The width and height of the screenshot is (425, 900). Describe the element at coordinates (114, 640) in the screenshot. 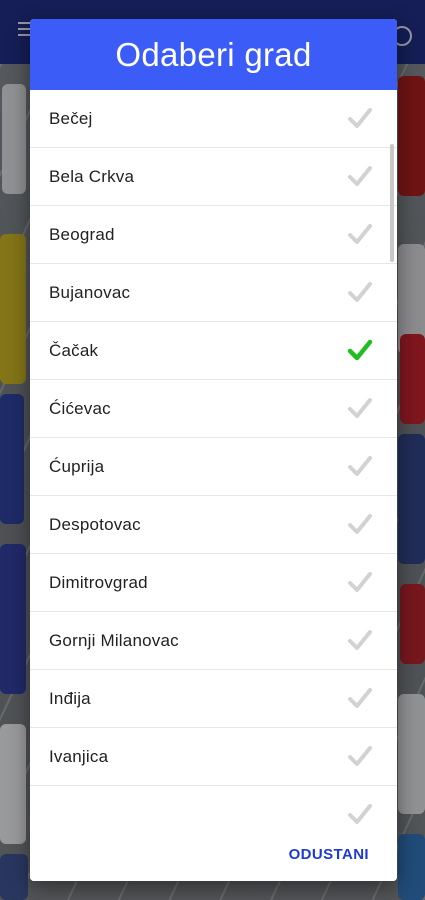

I see `city-name-label: Gornji Milanovac` at that location.